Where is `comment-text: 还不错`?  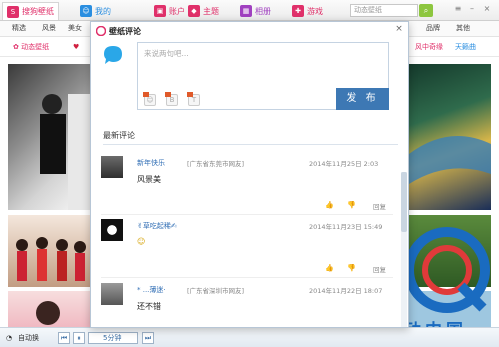
comment-text: 还不错 is located at coordinates (149, 306).